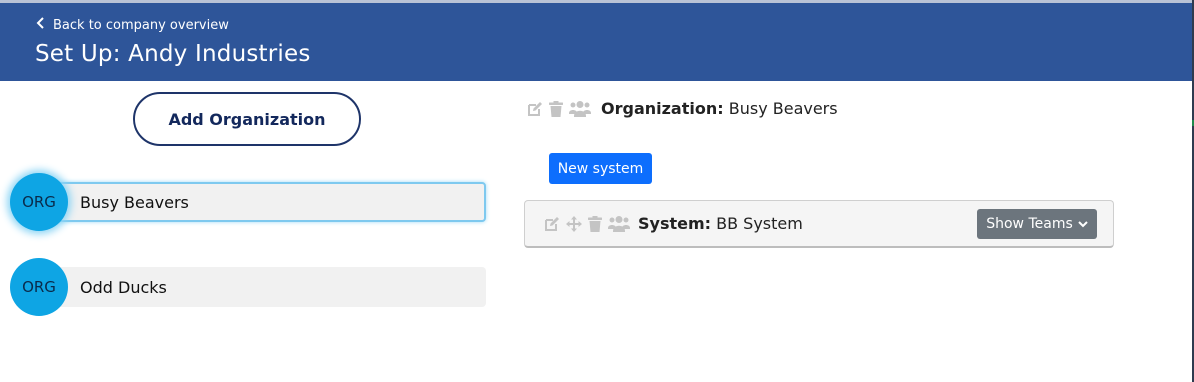 The width and height of the screenshot is (1194, 382). I want to click on add-organization-button: Add Organization, so click(247, 119).